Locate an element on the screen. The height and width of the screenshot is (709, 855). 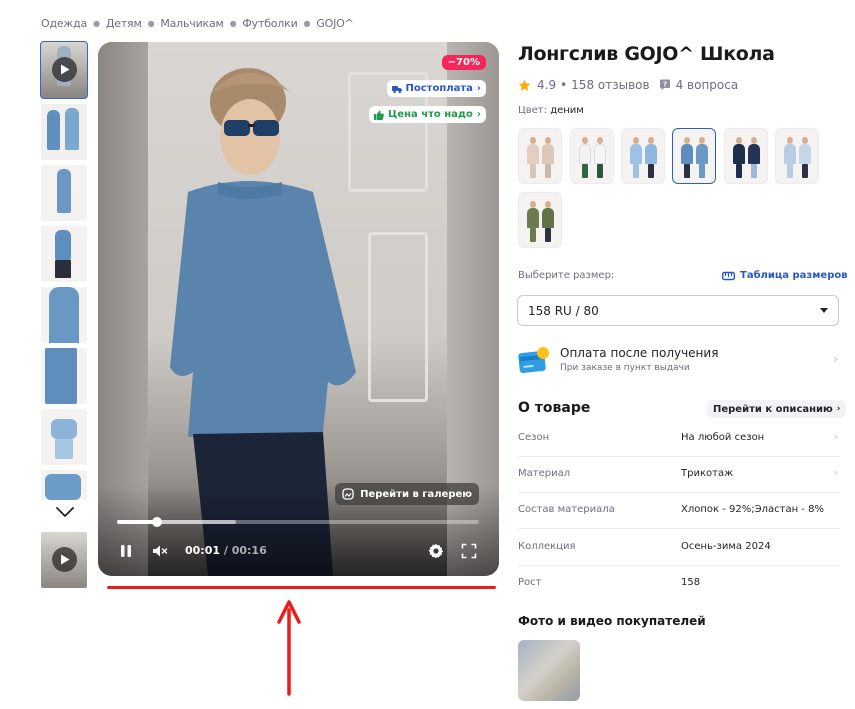
size-table-link: Таблица размеров is located at coordinates (785, 275).